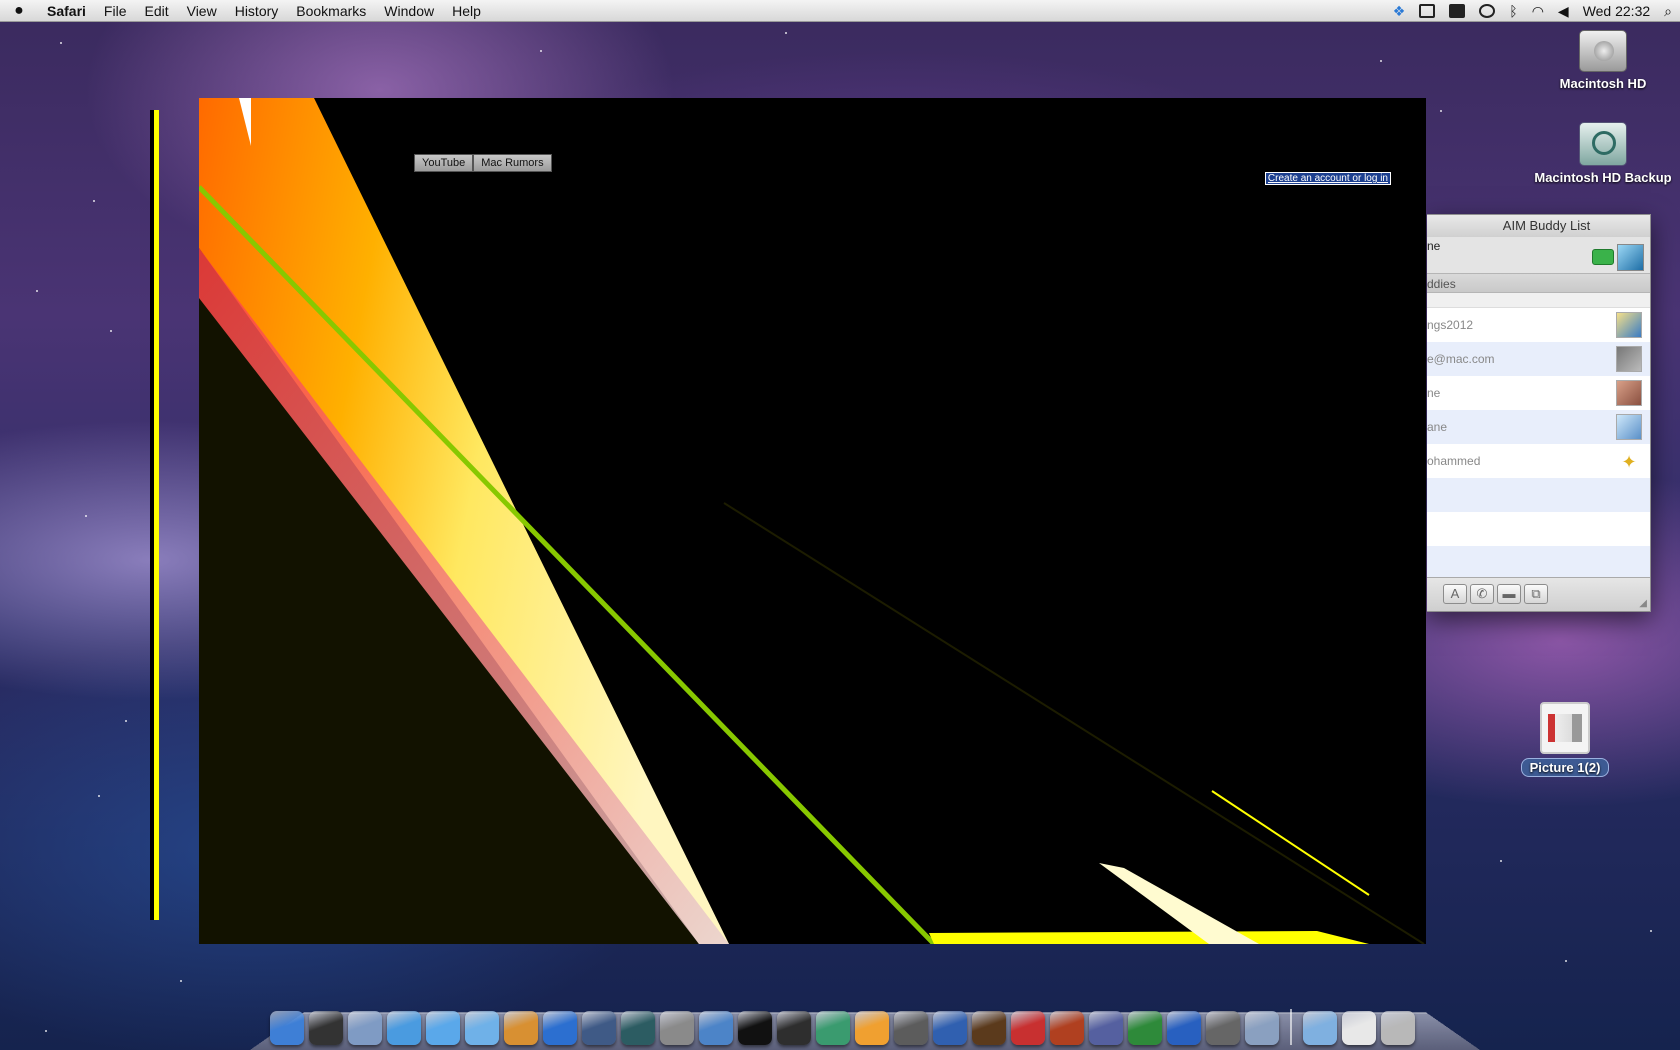  I want to click on video-chat-status-icon, so click(1603, 257).